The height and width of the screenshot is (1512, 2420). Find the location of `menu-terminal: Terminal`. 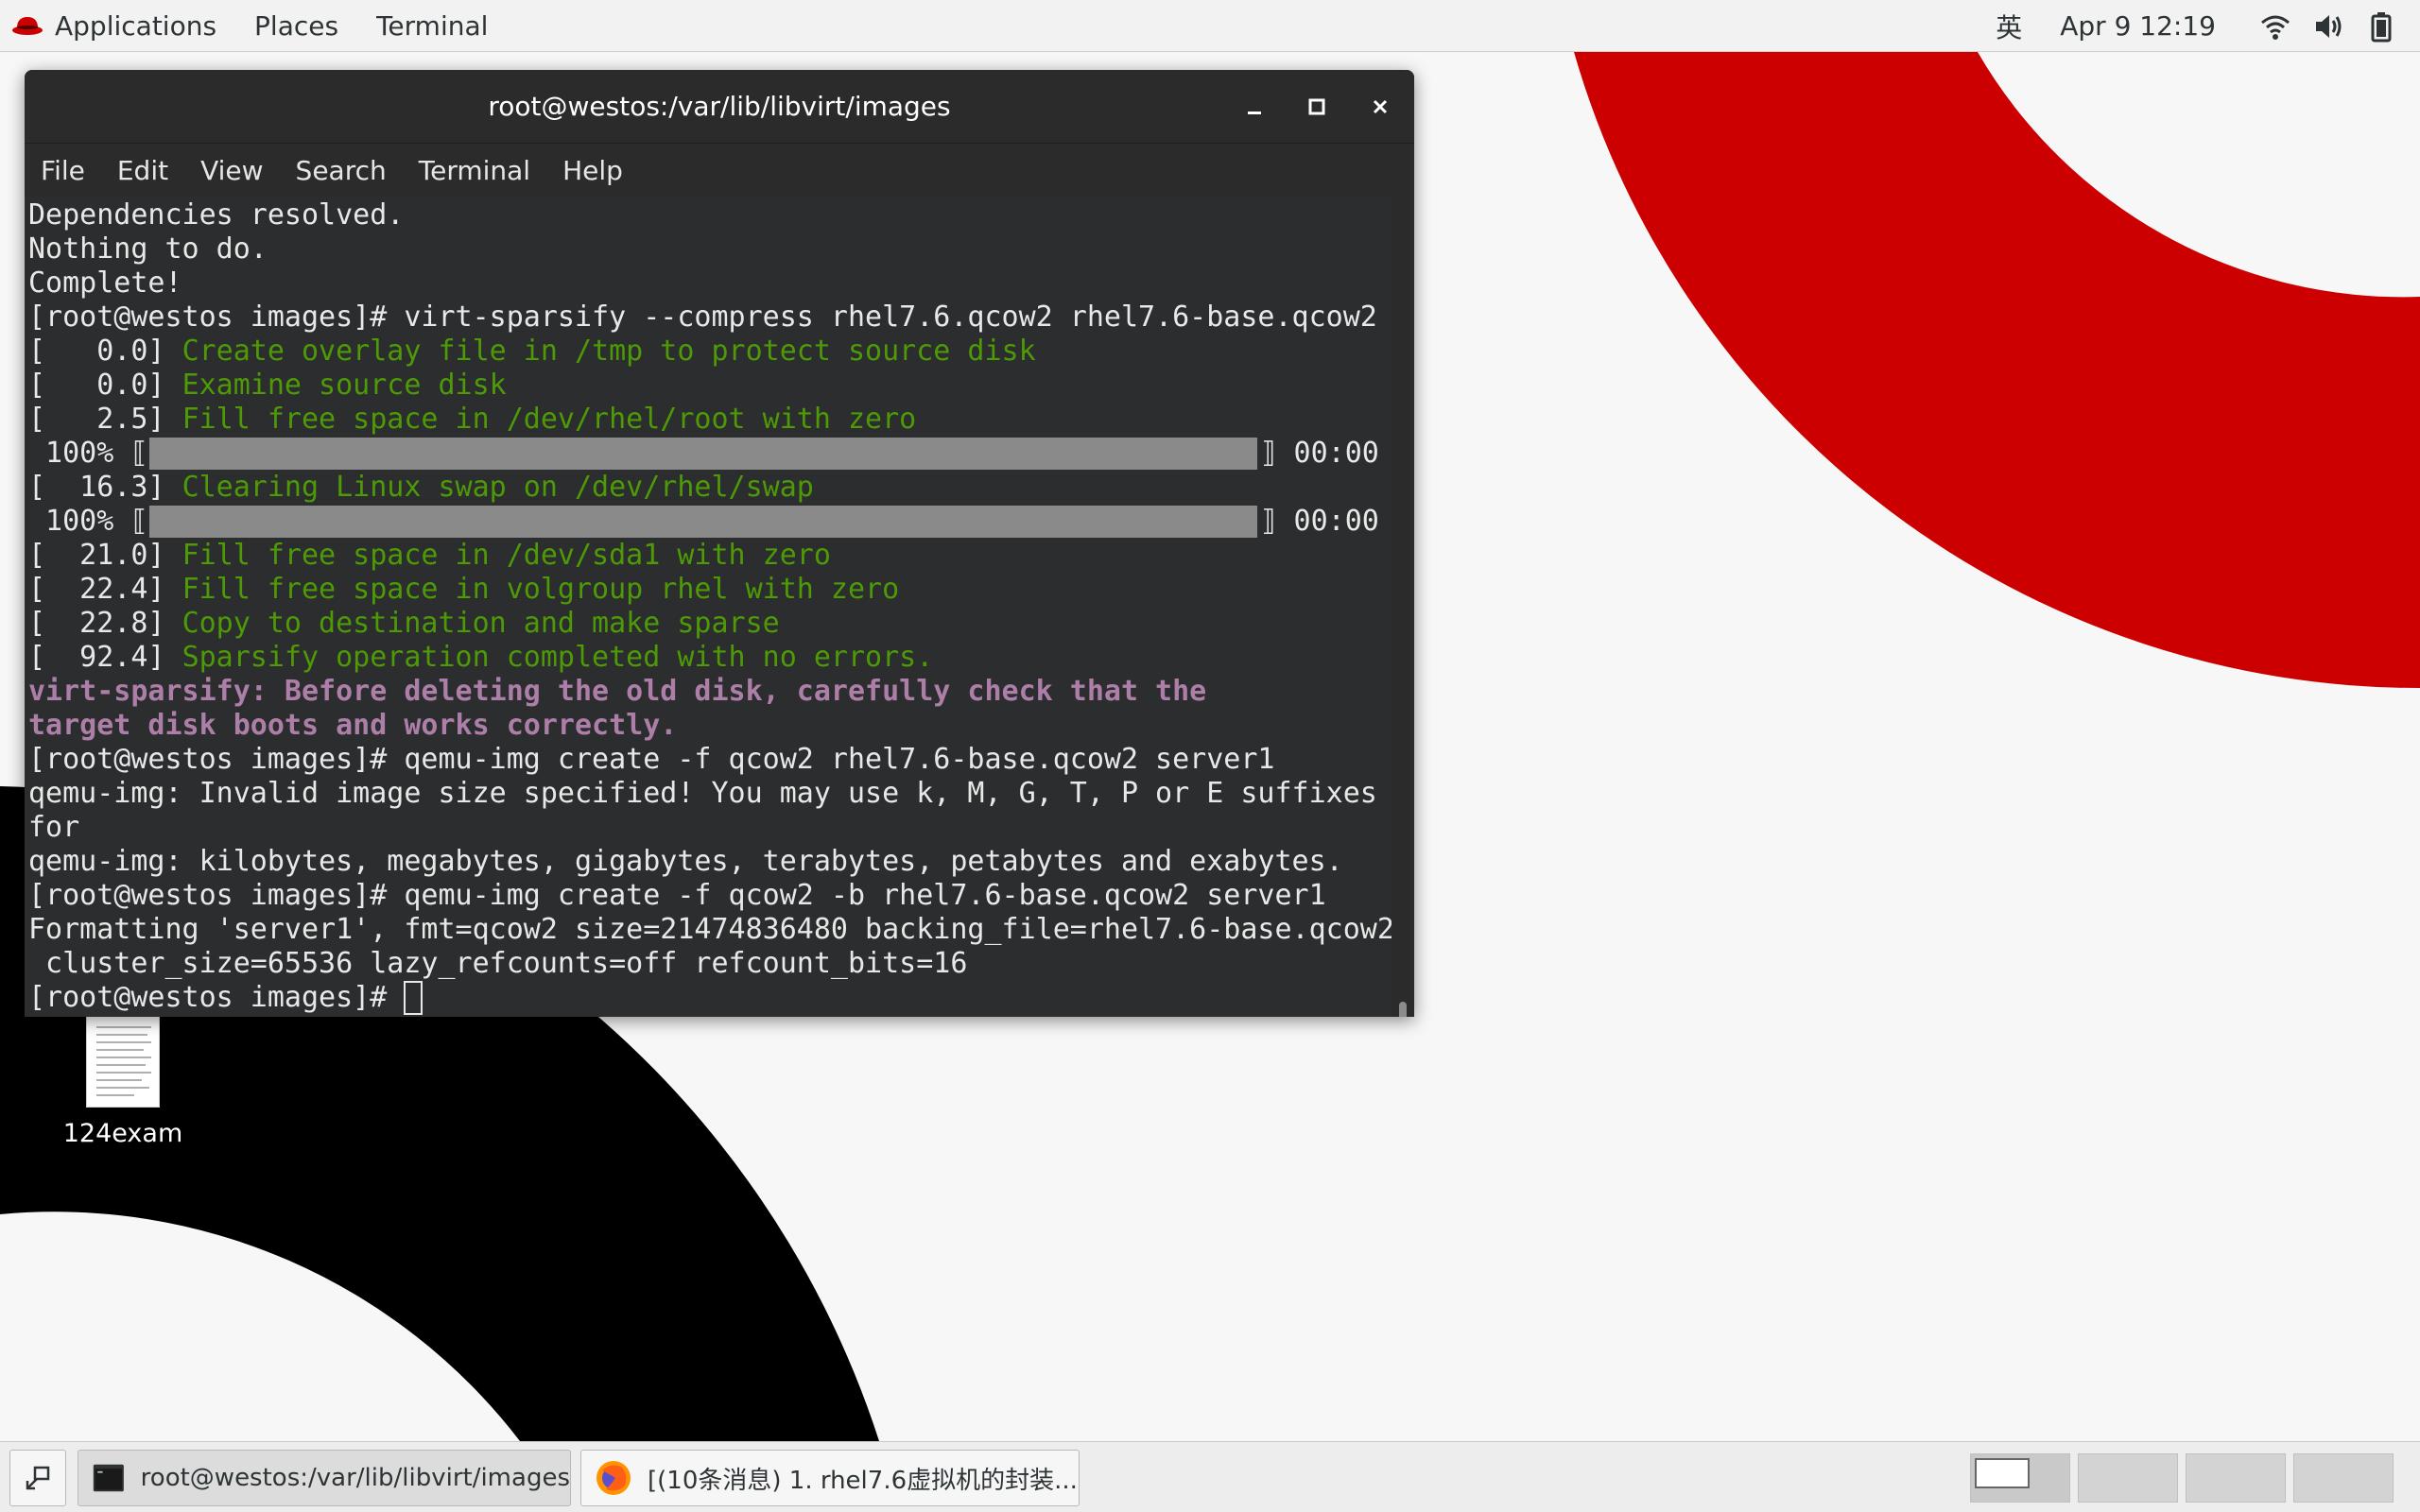

menu-terminal: Terminal is located at coordinates (474, 170).